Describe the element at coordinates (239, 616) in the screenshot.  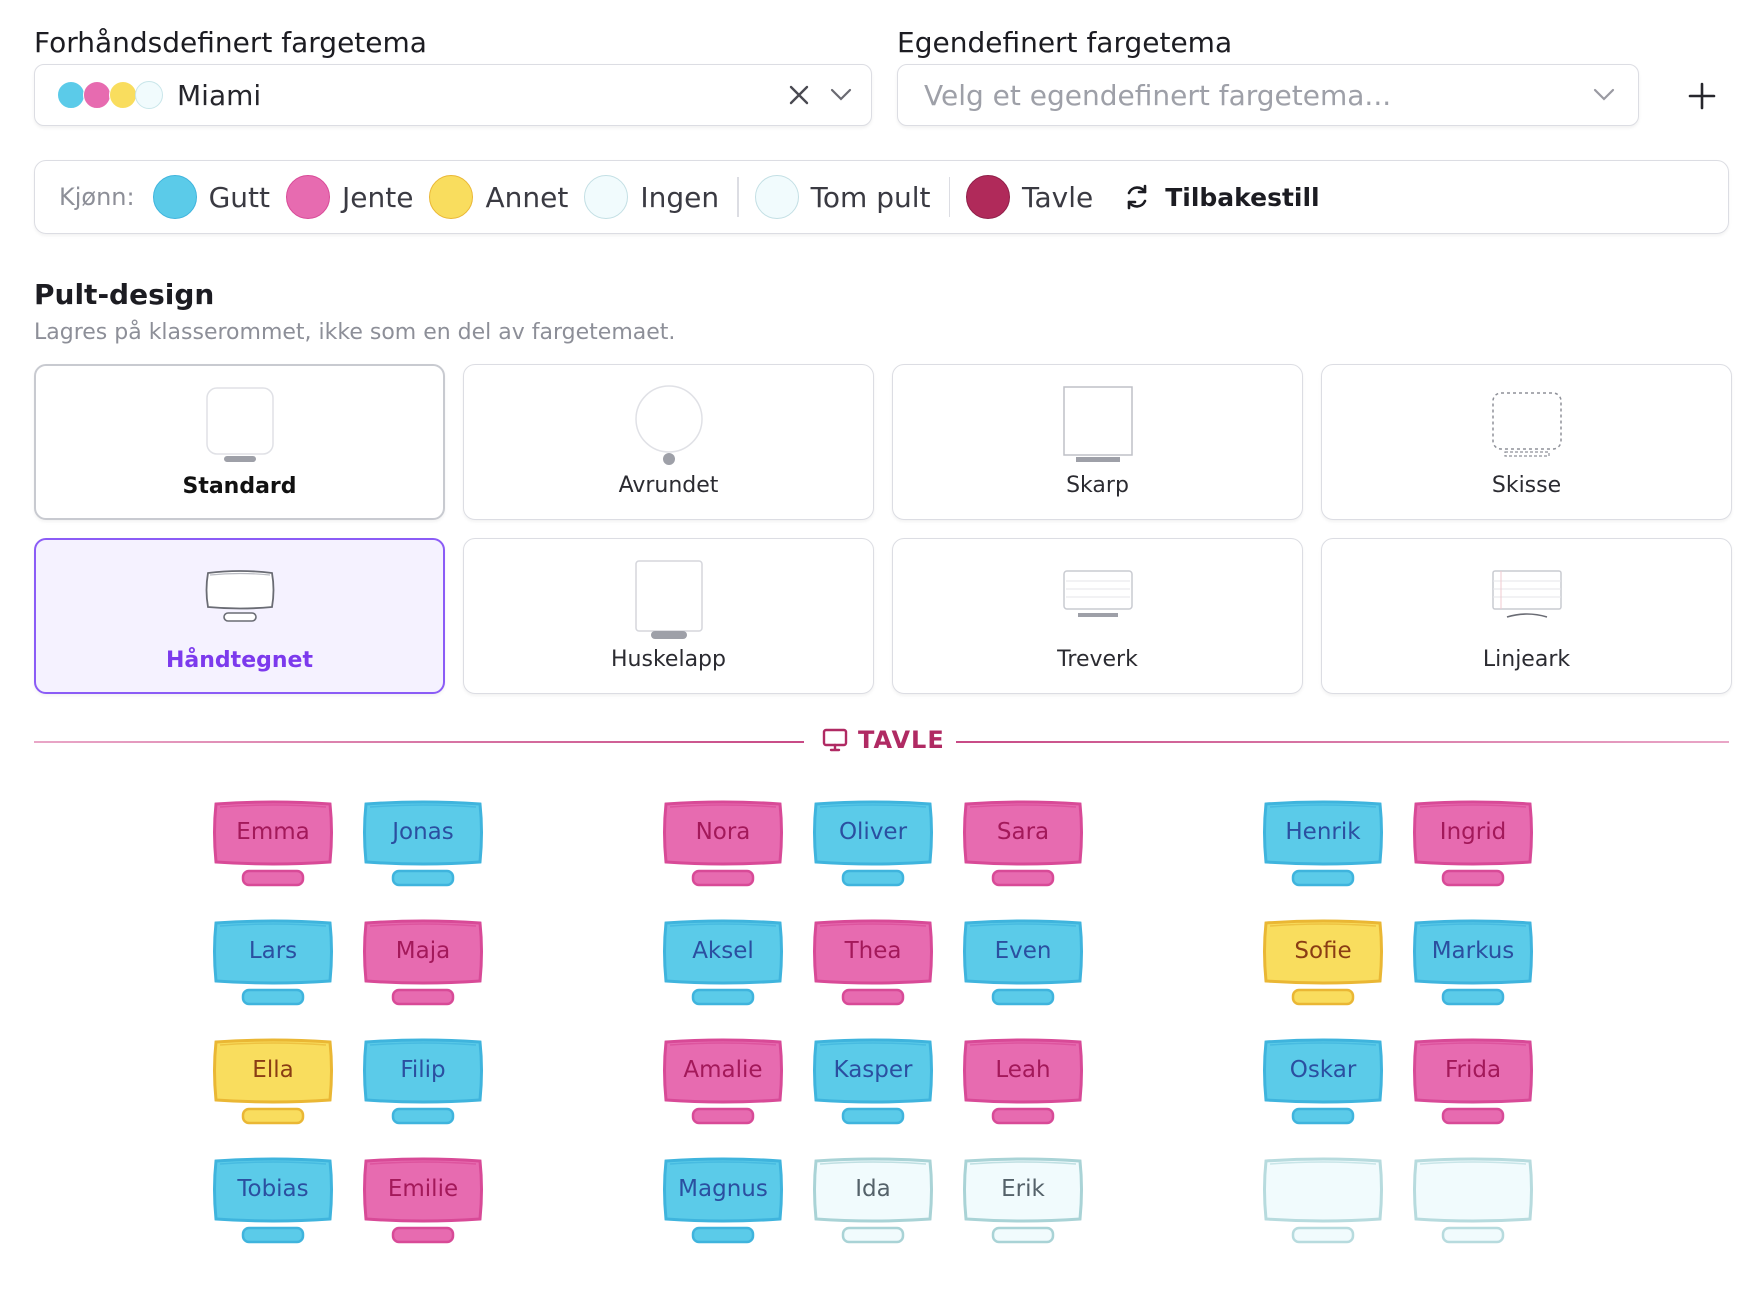
I see `design-option-handtegnet: Håndtegnet` at that location.